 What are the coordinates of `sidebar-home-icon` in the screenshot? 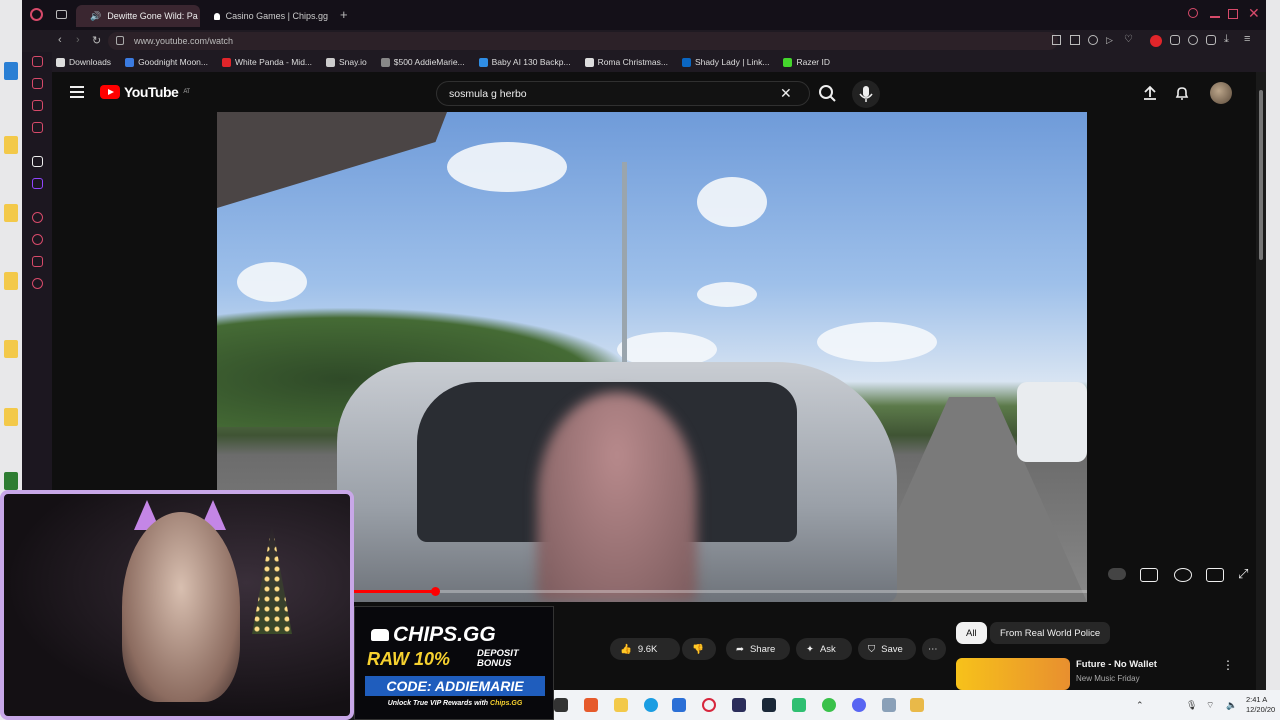 It's located at (37, 61).